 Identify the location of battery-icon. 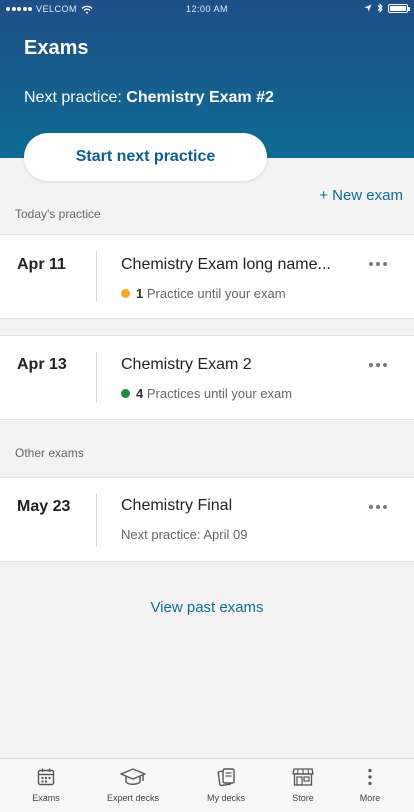
(399, 8).